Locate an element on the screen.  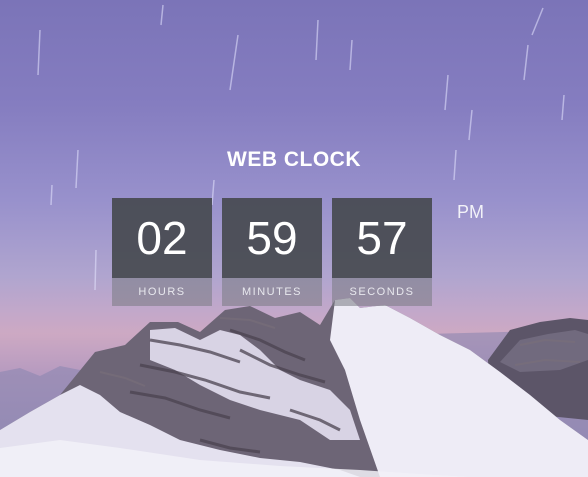
meridiem-indicator: PM is located at coordinates (470, 212).